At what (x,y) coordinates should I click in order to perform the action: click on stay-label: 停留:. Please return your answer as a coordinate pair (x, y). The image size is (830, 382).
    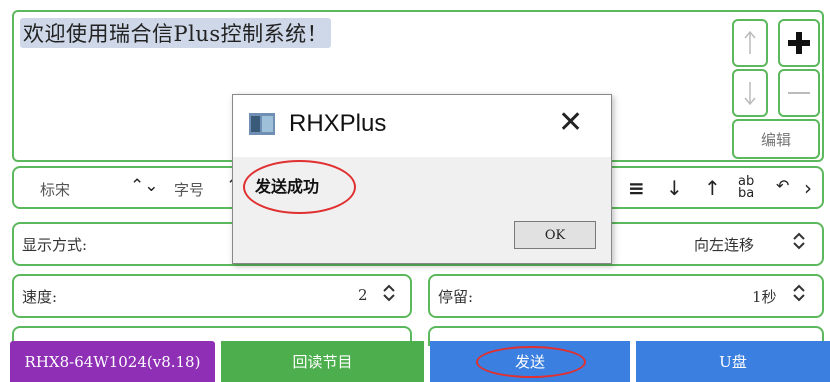
    Looking at the image, I should click on (456, 297).